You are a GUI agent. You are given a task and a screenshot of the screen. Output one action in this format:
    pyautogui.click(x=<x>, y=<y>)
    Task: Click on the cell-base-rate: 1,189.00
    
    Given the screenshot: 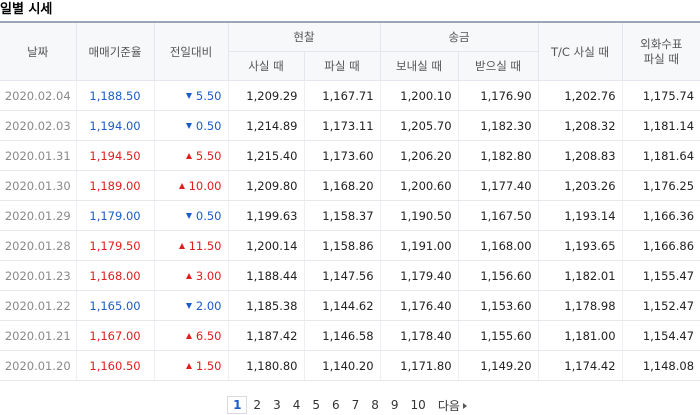 What is the action you would take?
    pyautogui.click(x=114, y=185)
    